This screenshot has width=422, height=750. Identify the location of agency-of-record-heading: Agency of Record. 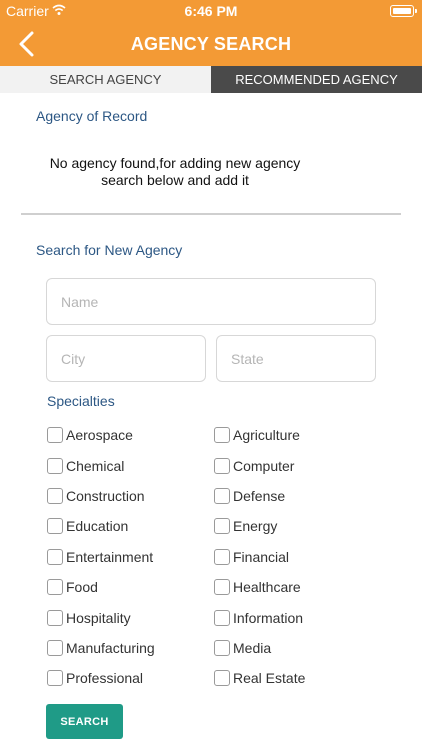
(92, 116).